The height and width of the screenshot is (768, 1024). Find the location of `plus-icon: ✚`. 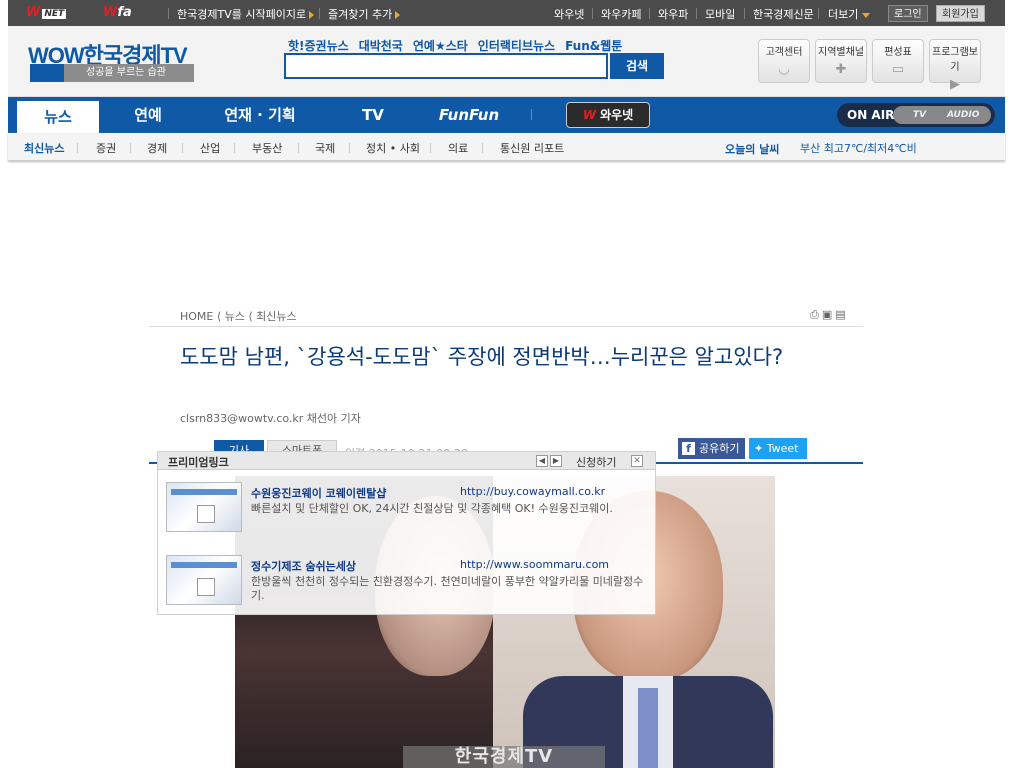

plus-icon: ✚ is located at coordinates (841, 69).